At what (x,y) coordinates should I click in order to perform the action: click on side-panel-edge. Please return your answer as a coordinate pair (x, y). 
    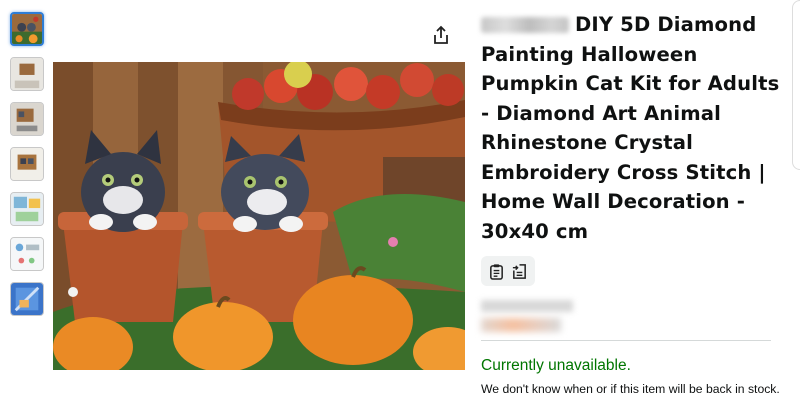
    Looking at the image, I should click on (796, 85).